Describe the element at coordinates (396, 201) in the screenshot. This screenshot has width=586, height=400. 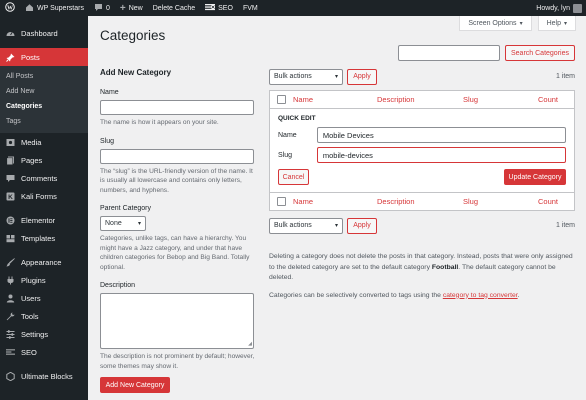
I see `column-footer-description: Description` at that location.